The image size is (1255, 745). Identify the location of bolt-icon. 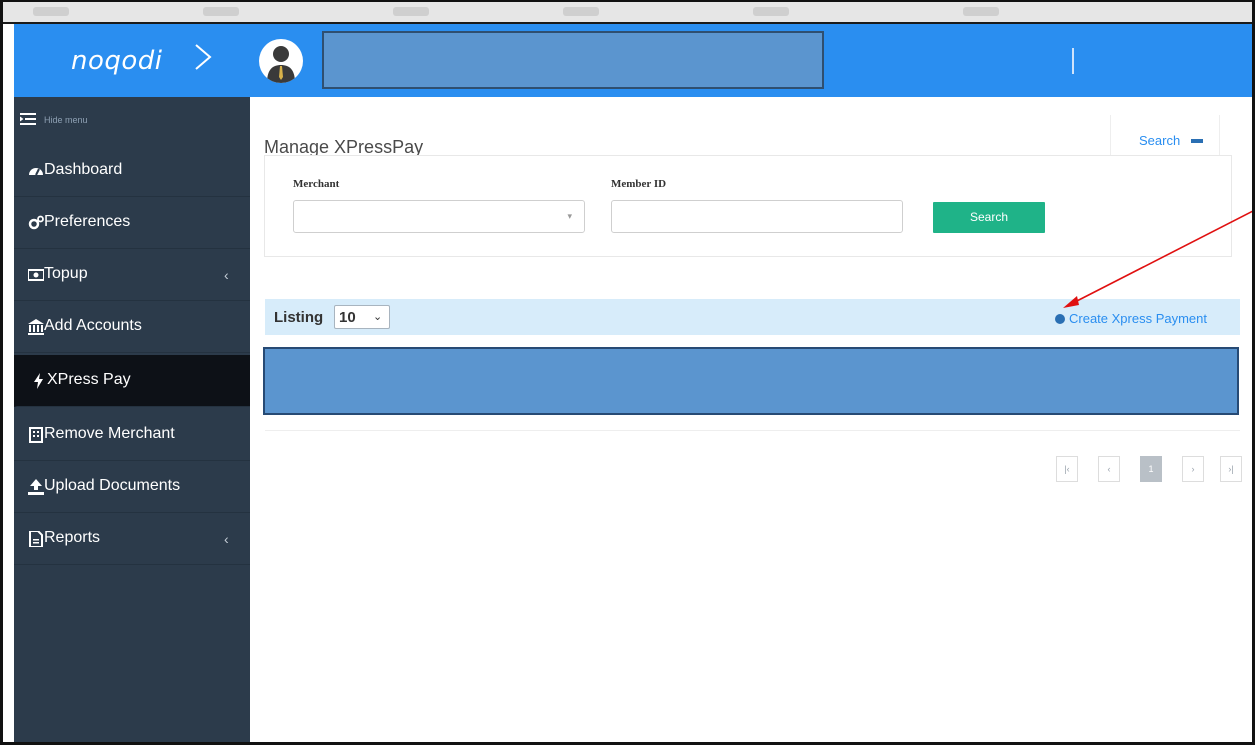
(38, 381).